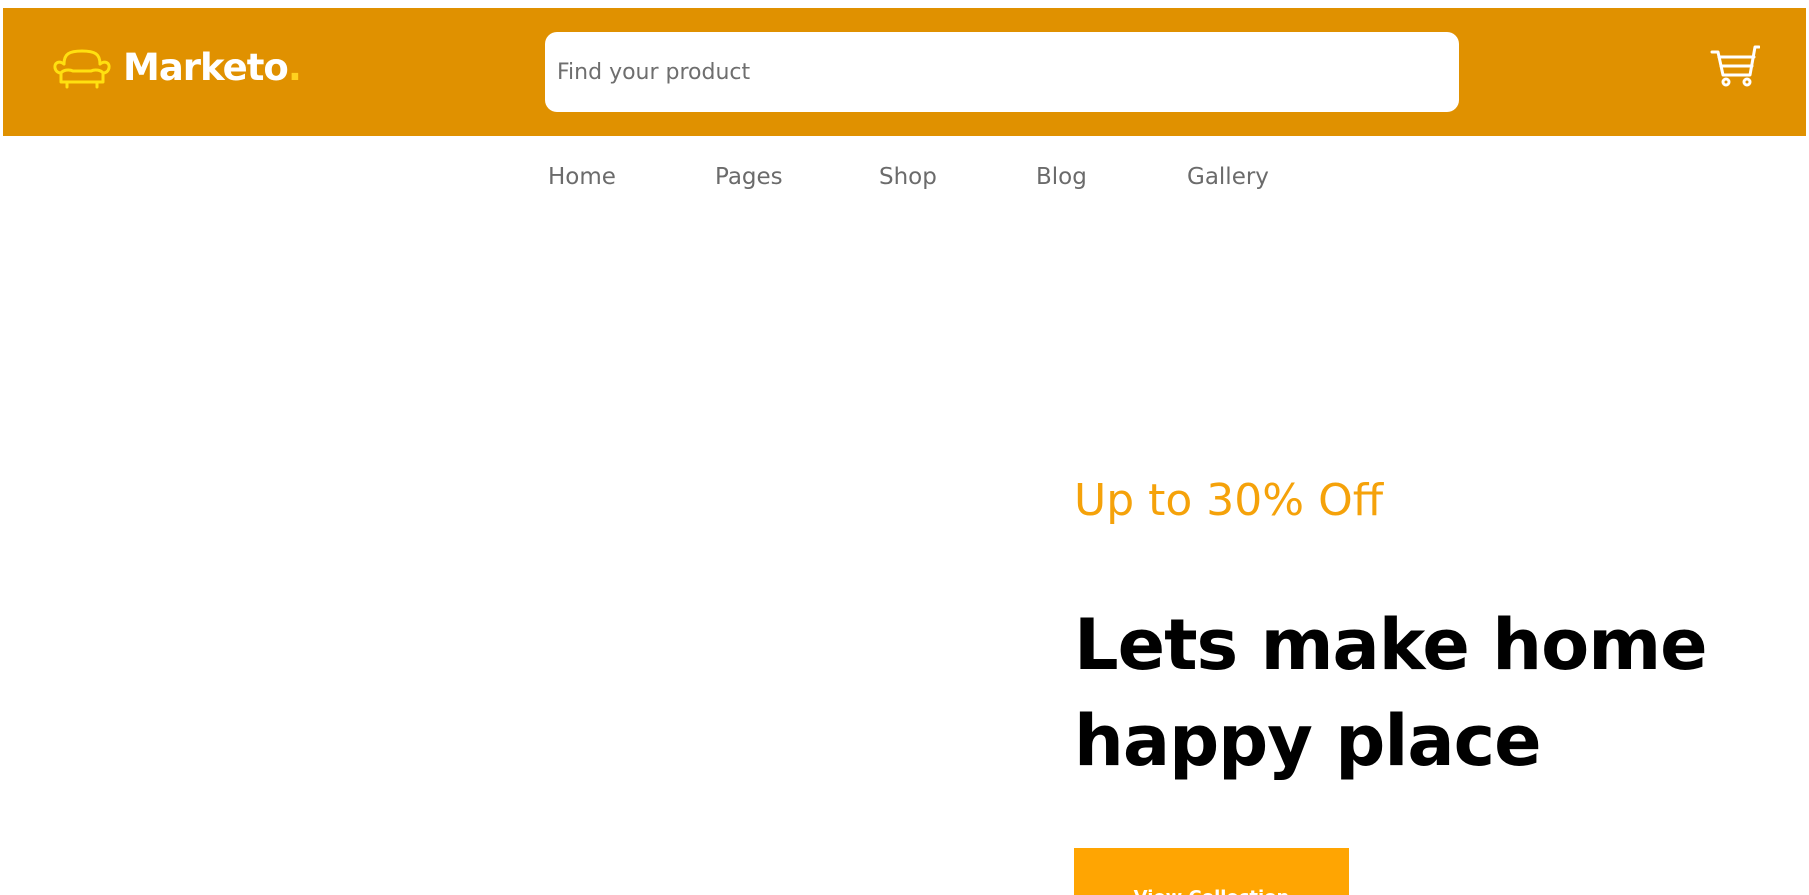  What do you see at coordinates (1308, 741) in the screenshot?
I see `hero-title-line-2: happy place` at bounding box center [1308, 741].